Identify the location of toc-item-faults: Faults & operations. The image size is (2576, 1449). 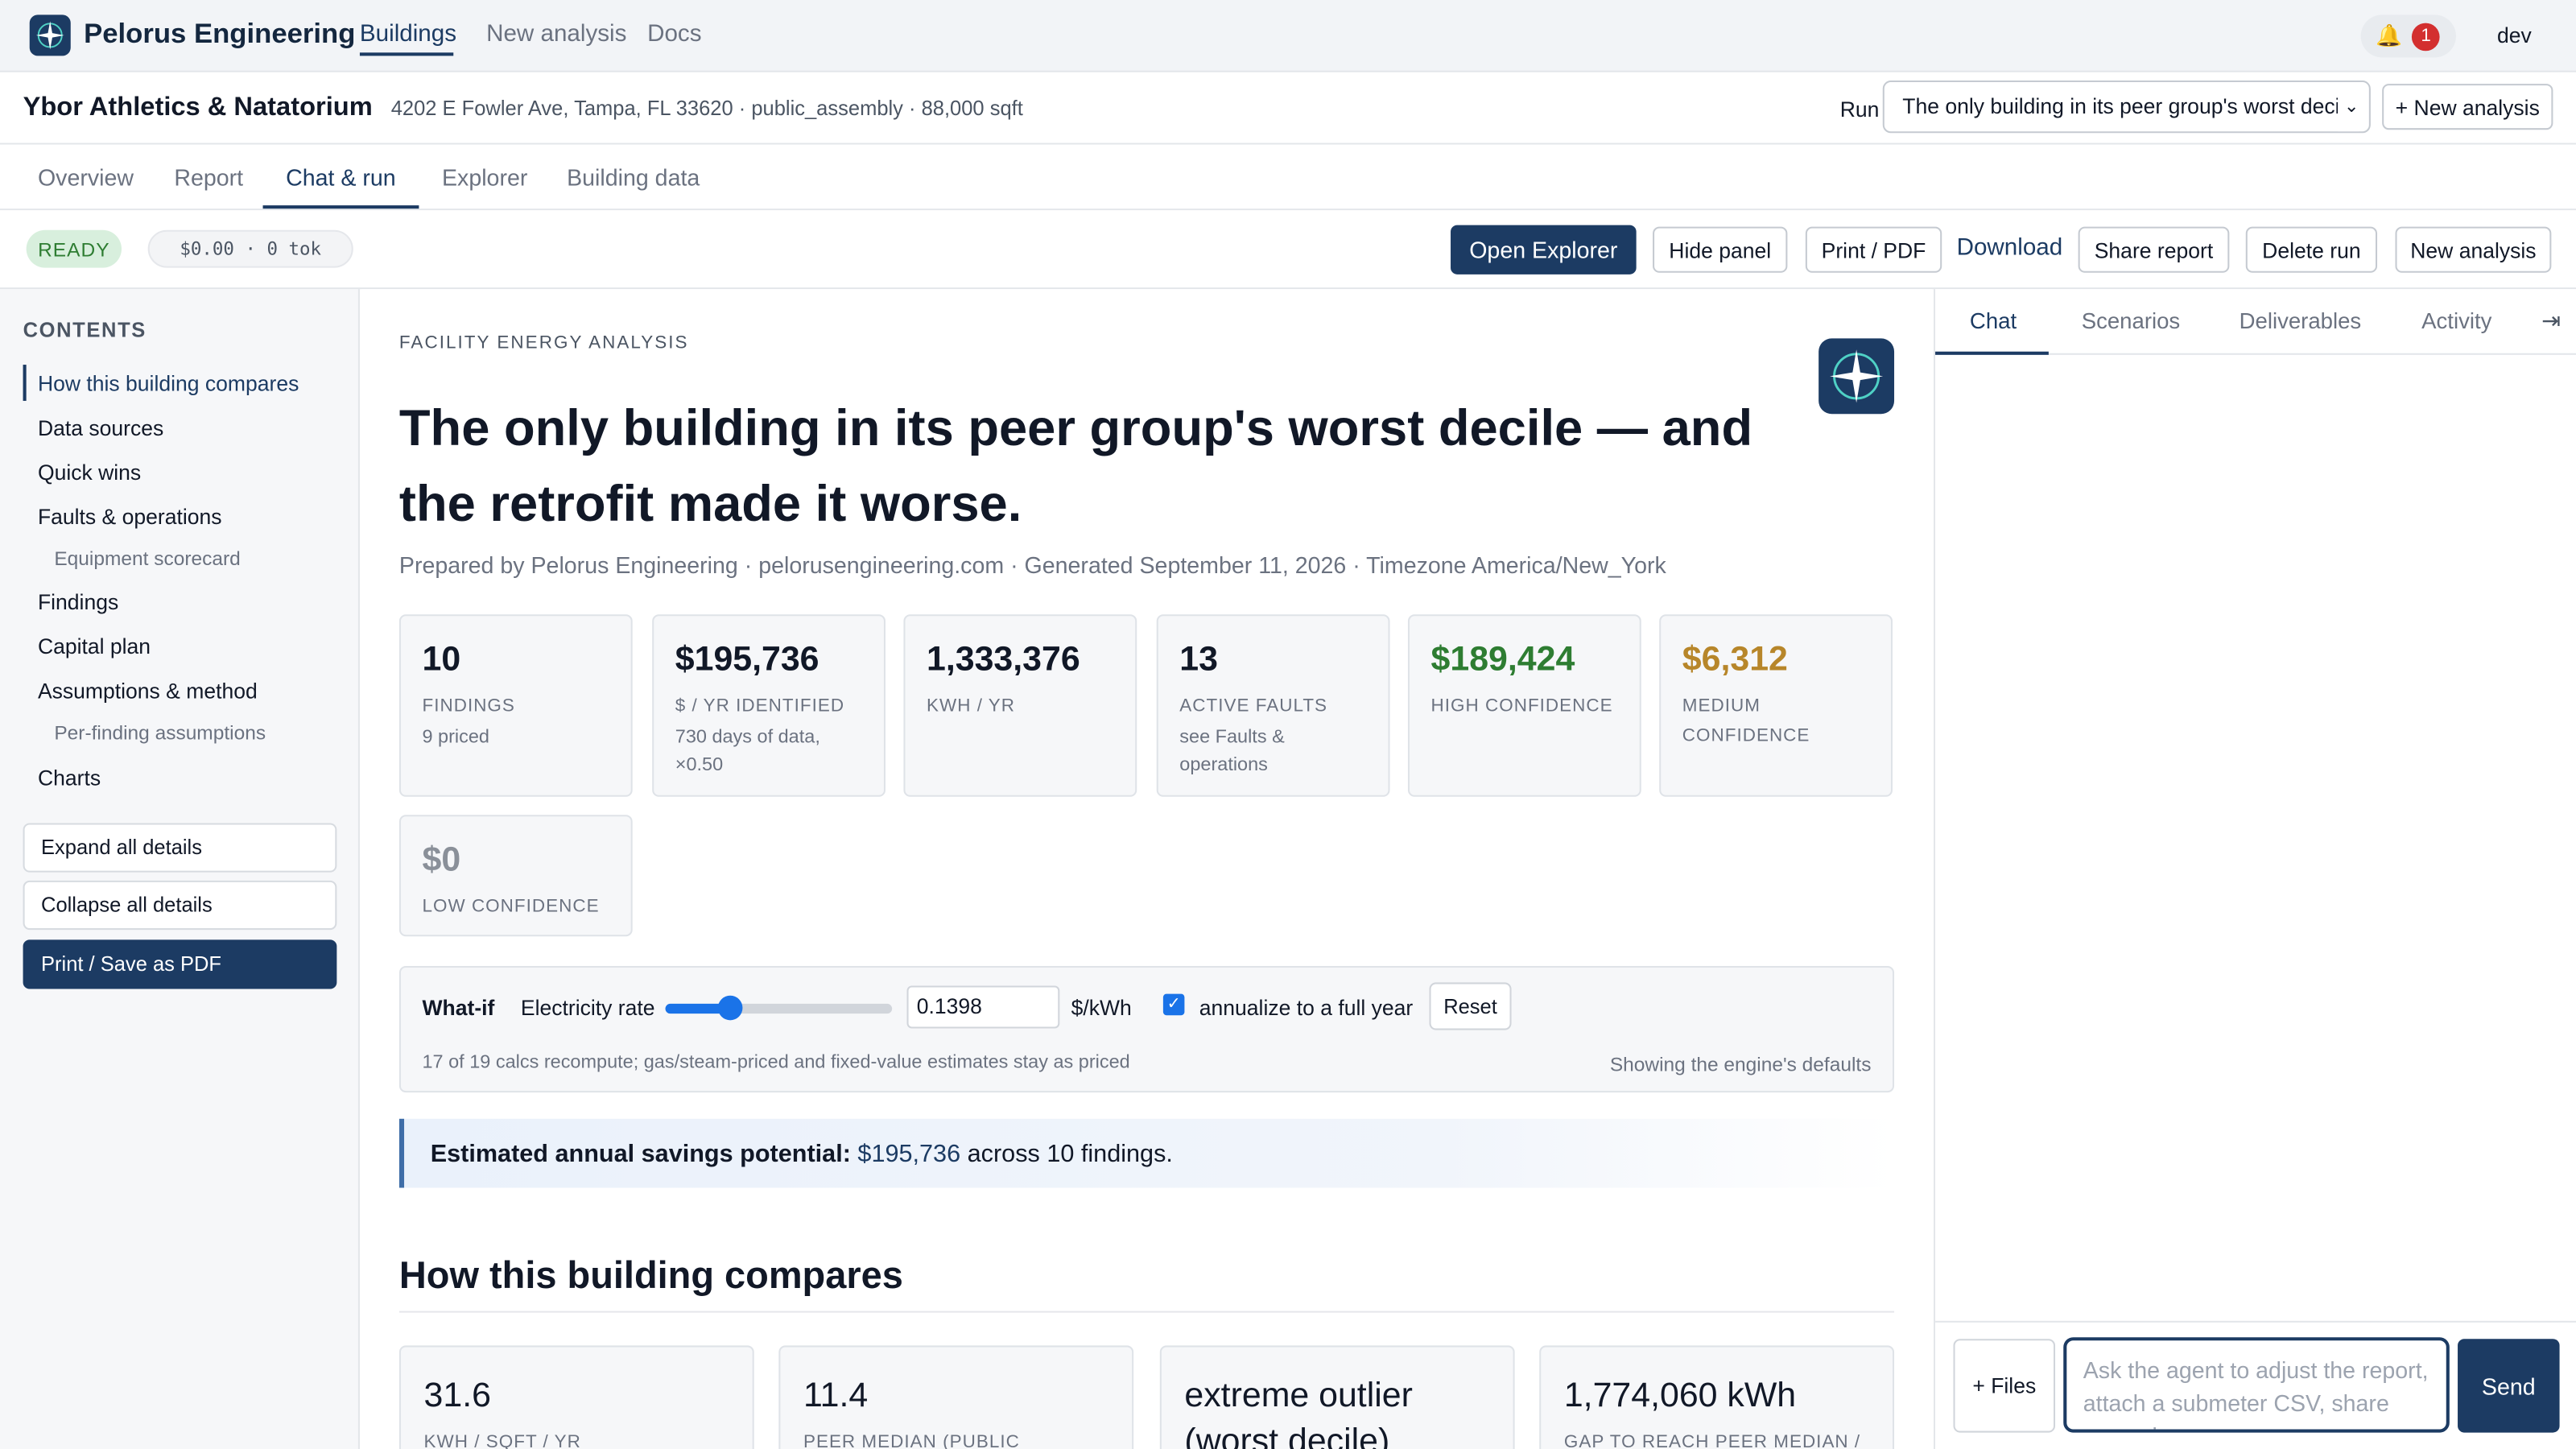
(130, 517).